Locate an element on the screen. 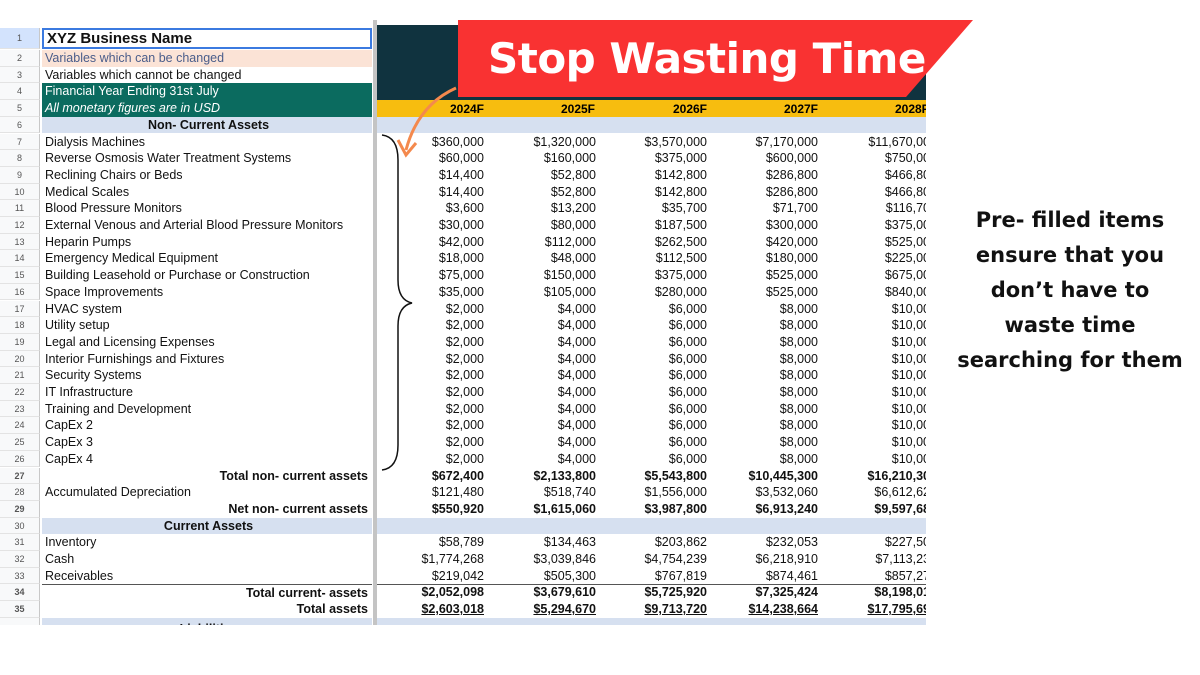 This screenshot has width=1200, height=675. note-line: Pre- filled items is located at coordinates (1070, 220).